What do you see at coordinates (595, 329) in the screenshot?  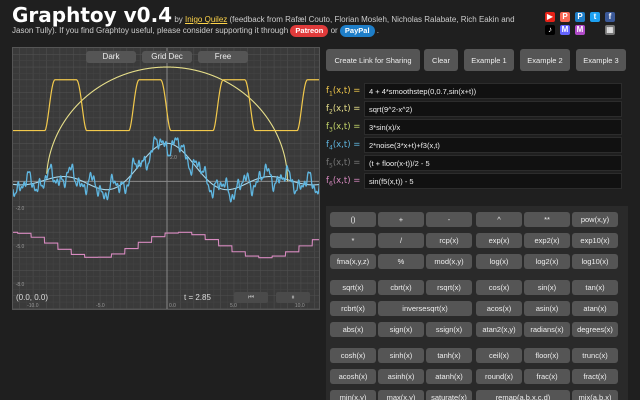 I see `key-degrees-x: degrees(x)` at bounding box center [595, 329].